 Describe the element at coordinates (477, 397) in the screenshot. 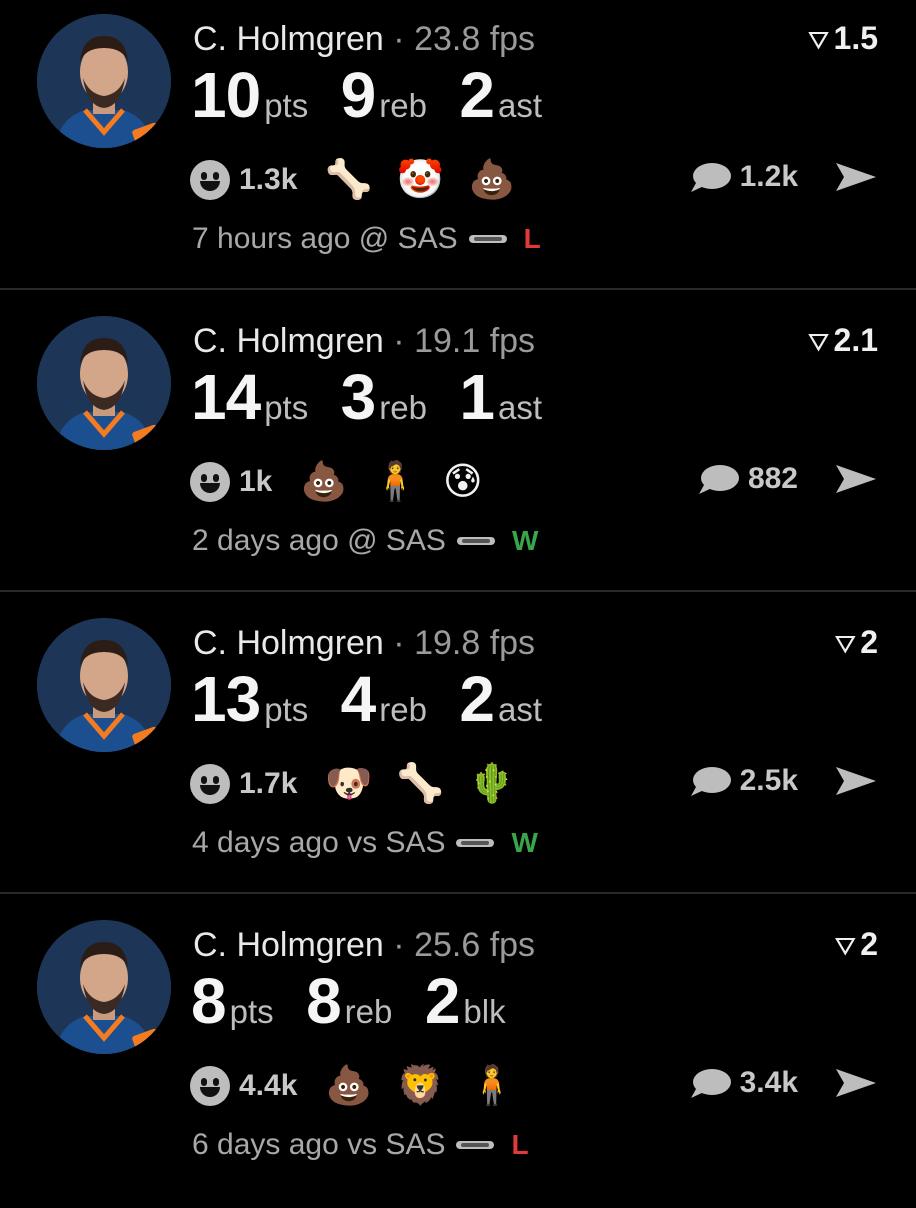

I see `stat-number: 1` at that location.